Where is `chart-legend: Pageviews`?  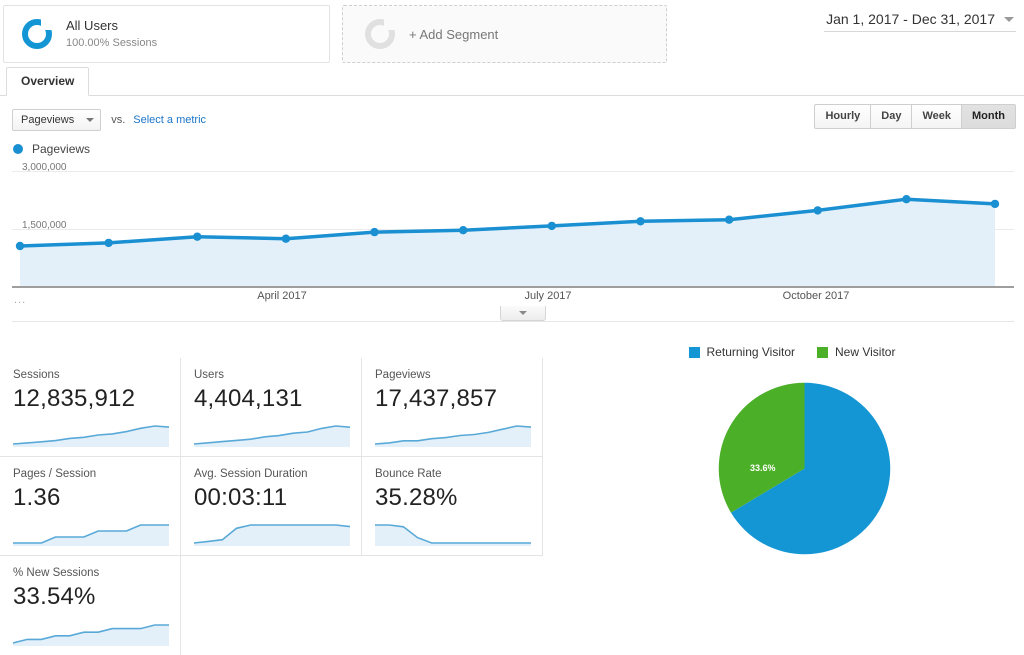
chart-legend: Pageviews is located at coordinates (512, 149).